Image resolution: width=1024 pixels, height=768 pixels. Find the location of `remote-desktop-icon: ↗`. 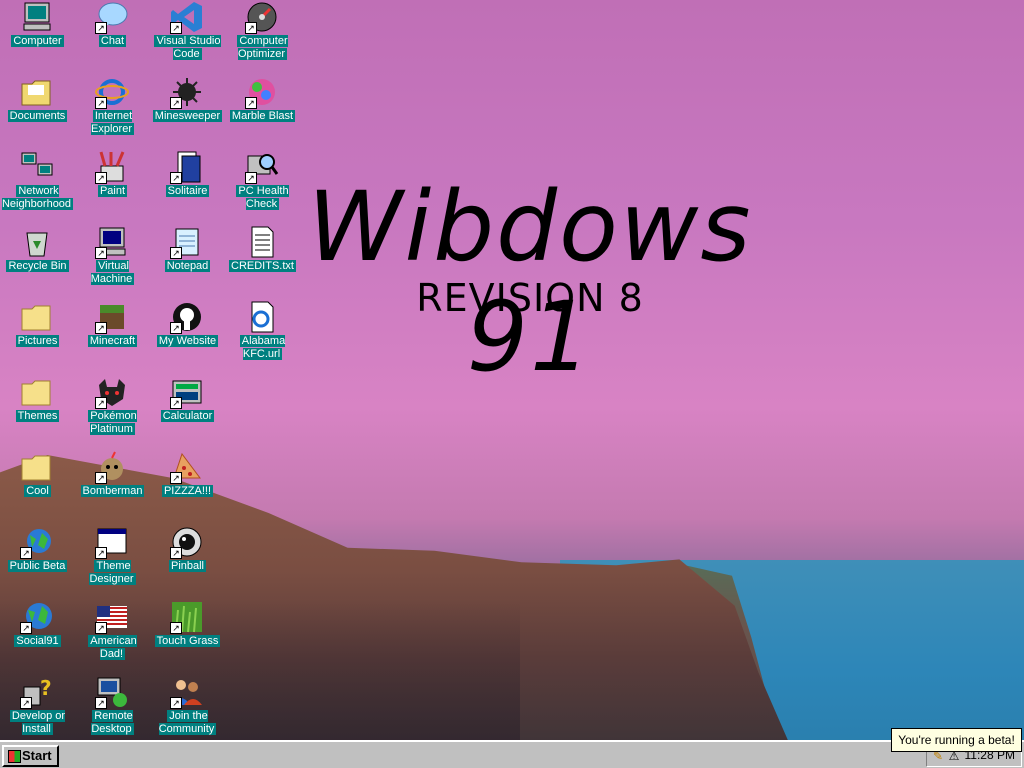

remote-desktop-icon: ↗ is located at coordinates (112, 692).